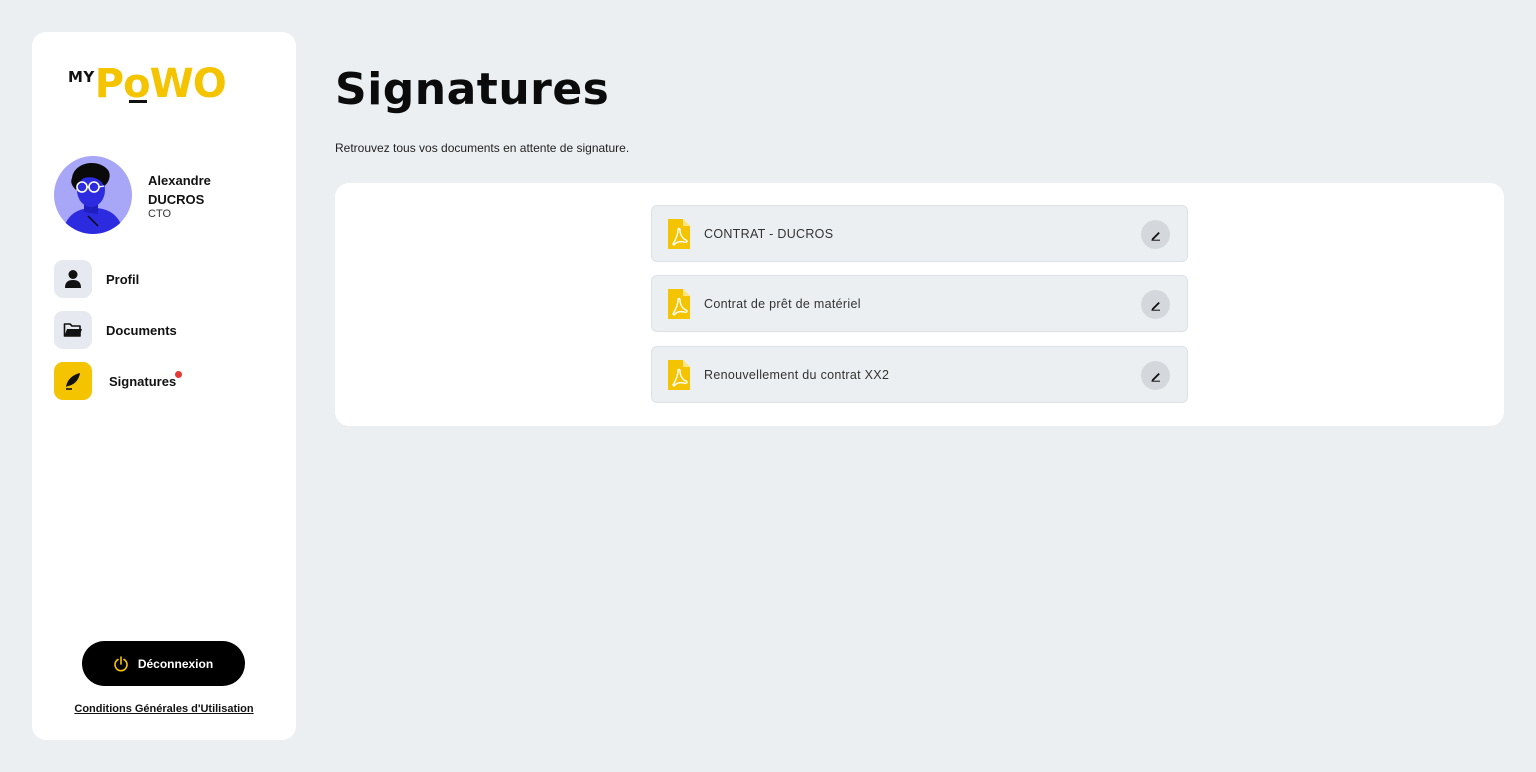 This screenshot has height=772, width=1536. Describe the element at coordinates (919, 233) in the screenshot. I see `document-row: CONTRAT - DUCROS` at that location.